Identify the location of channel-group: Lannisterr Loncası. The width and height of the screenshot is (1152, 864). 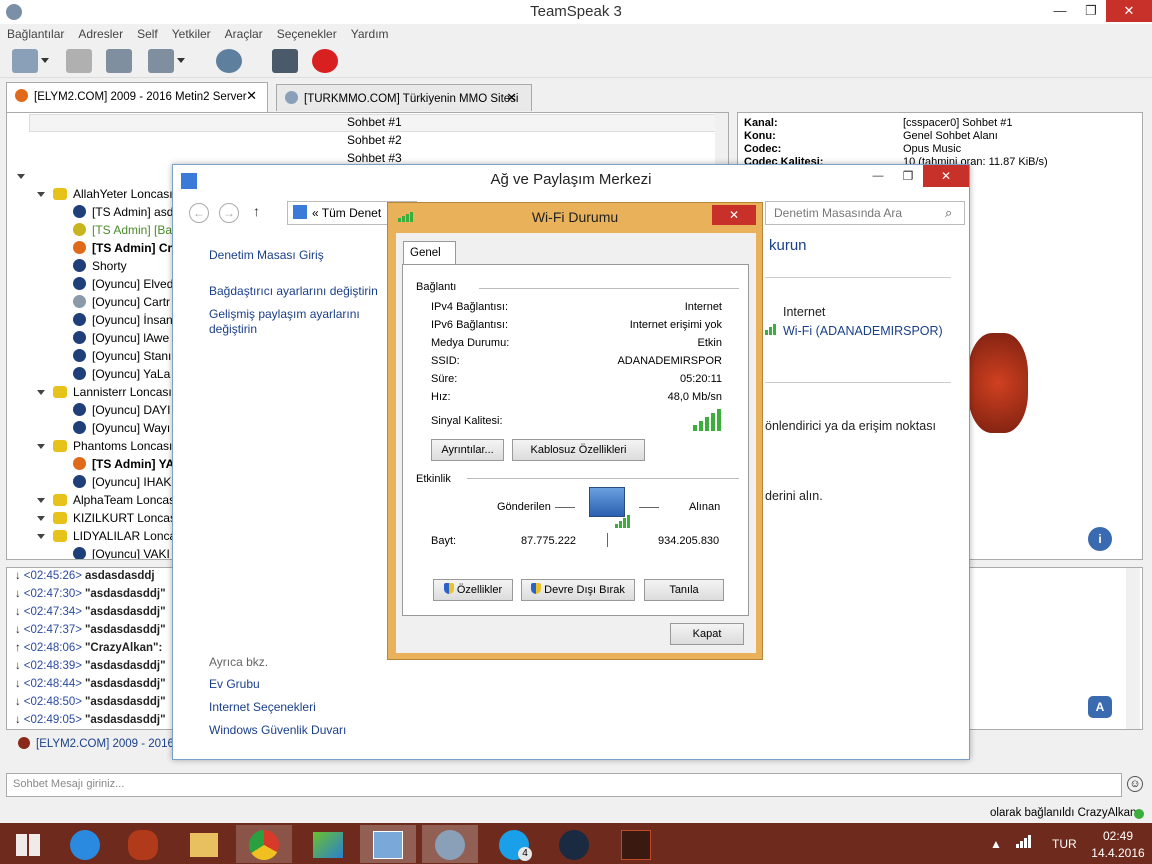
(104, 394).